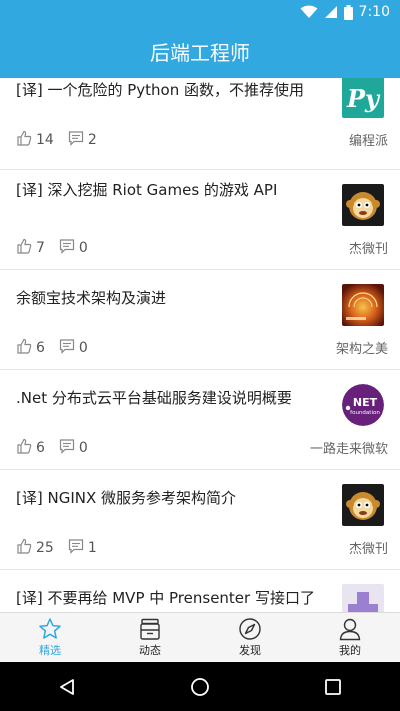 The height and width of the screenshot is (711, 400). I want to click on list-item: [译] NGINX 微服务参考架构简介 25 1 杰微刊, so click(200, 520).